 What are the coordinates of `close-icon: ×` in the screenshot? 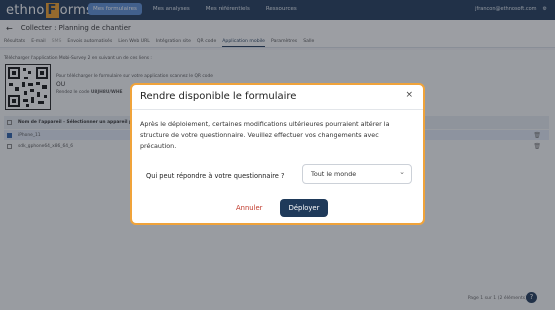 It's located at (409, 95).